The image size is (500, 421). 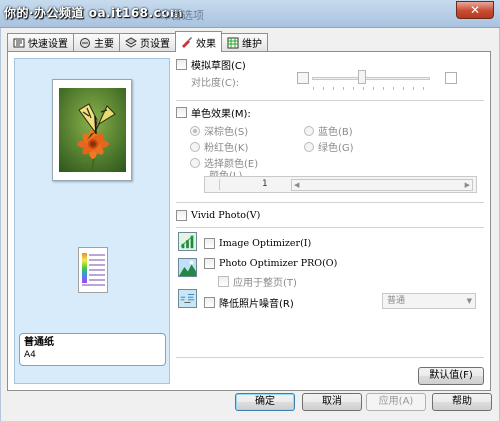 I want to click on media-type-label: 普通纸, so click(x=39, y=342).